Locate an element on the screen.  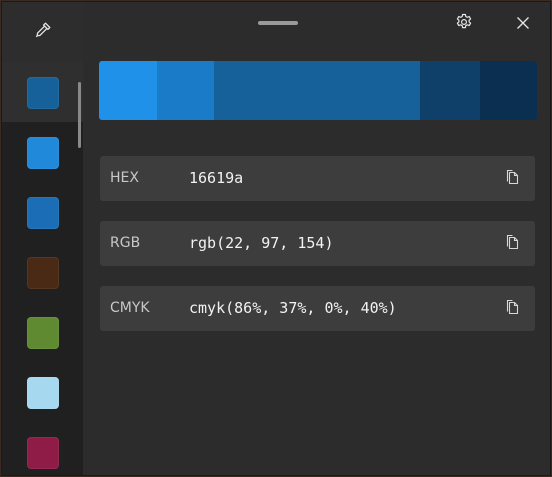
close-button is located at coordinates (523, 24).